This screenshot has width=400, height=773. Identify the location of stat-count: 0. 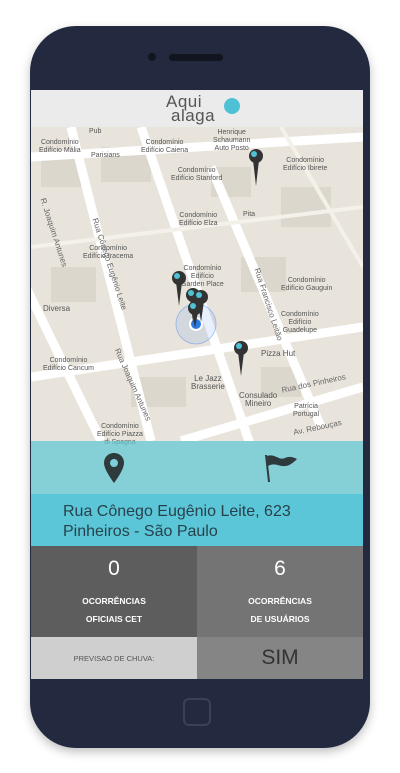
(114, 568).